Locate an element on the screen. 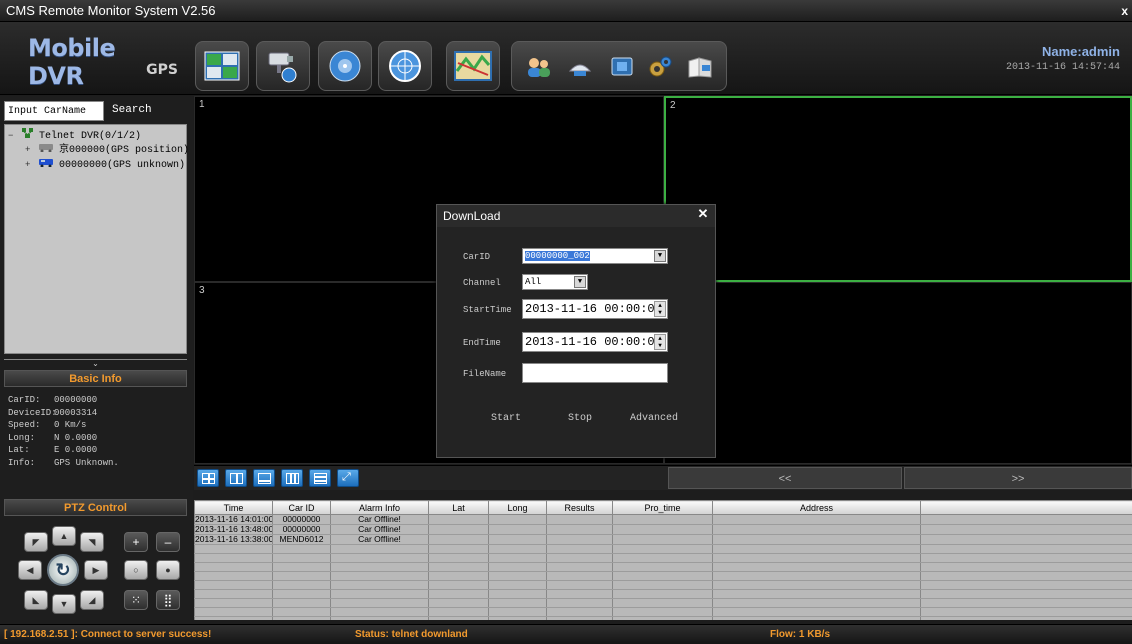 The image size is (1132, 644). column-header: Long is located at coordinates (517, 507).